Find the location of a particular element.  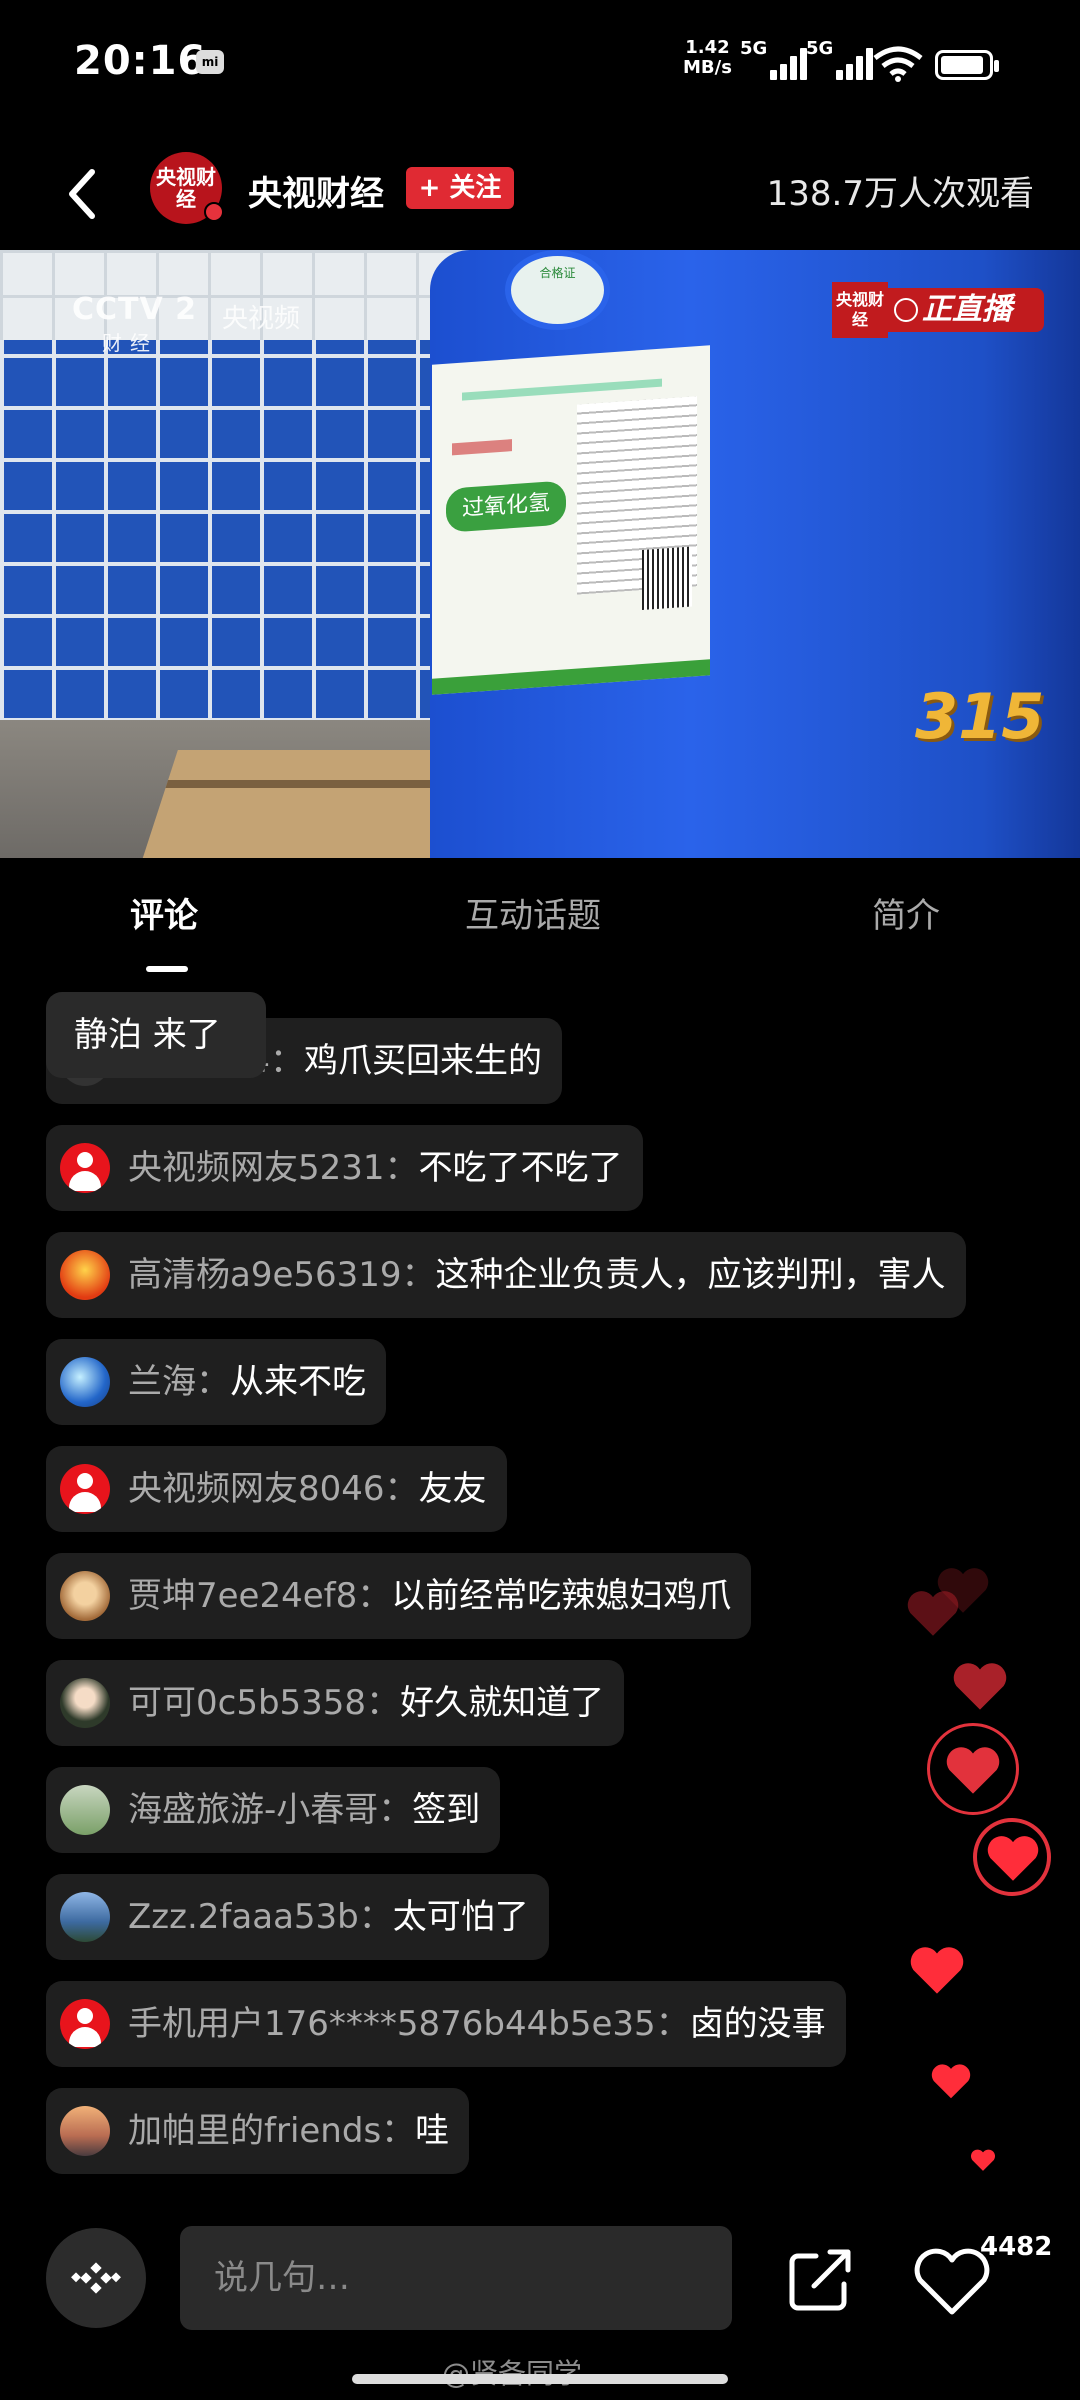

share-icon is located at coordinates (821, 2280).